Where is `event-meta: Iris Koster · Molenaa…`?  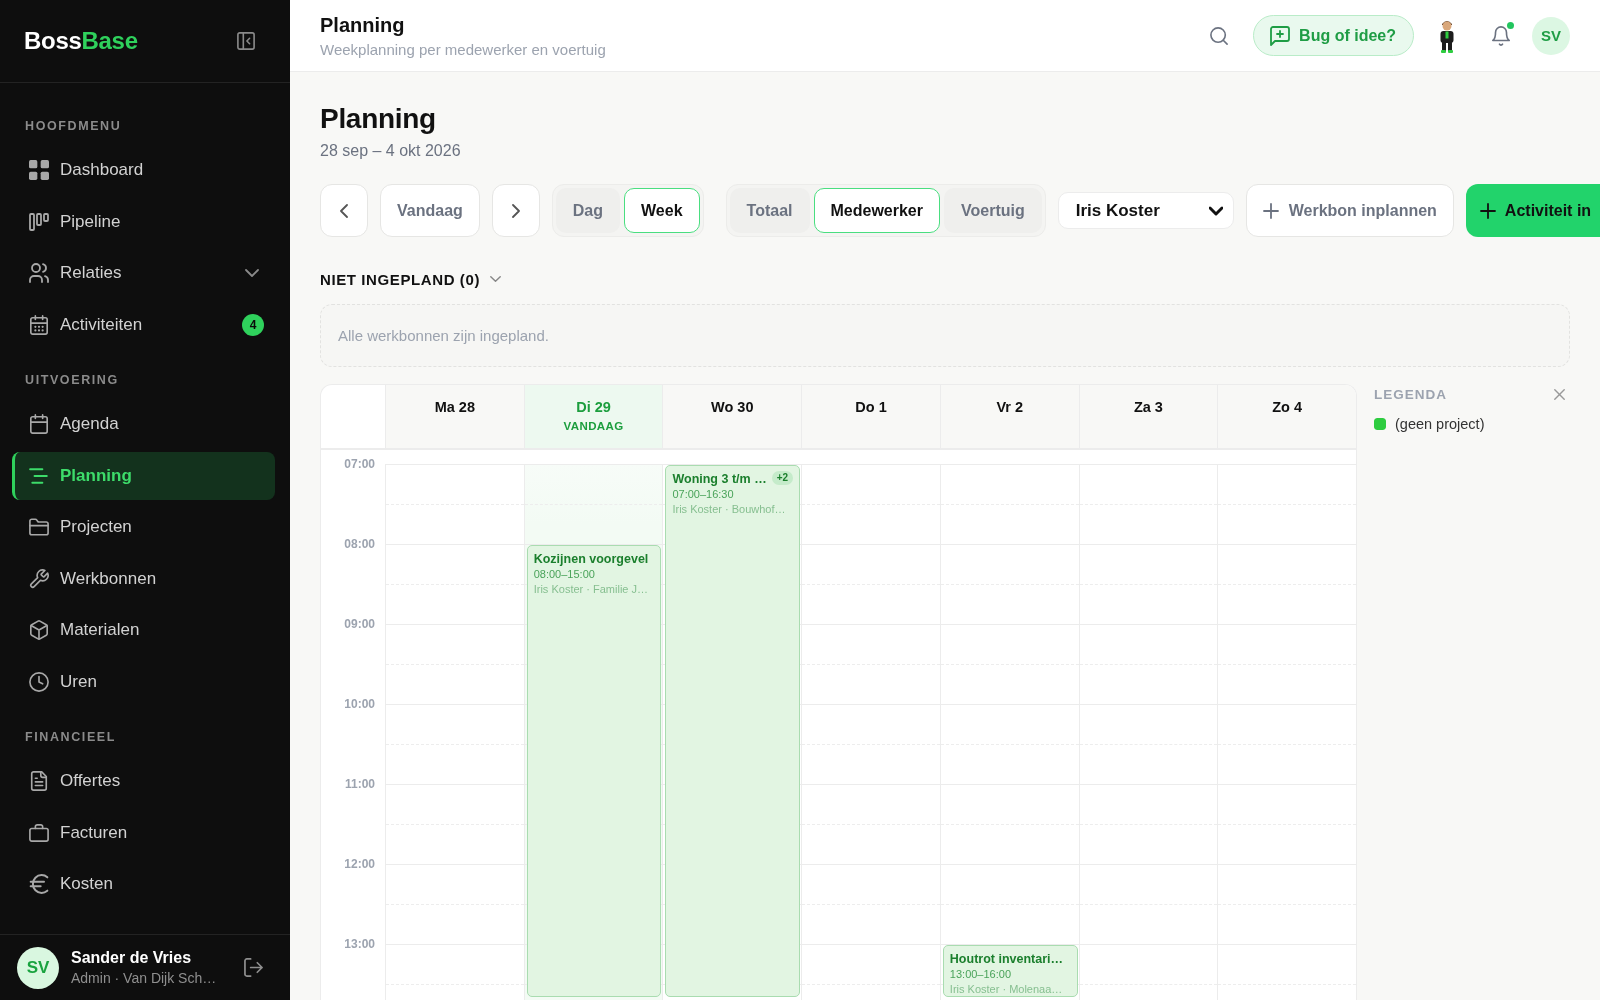
event-meta: Iris Koster · Molenaa… is located at coordinates (1006, 989).